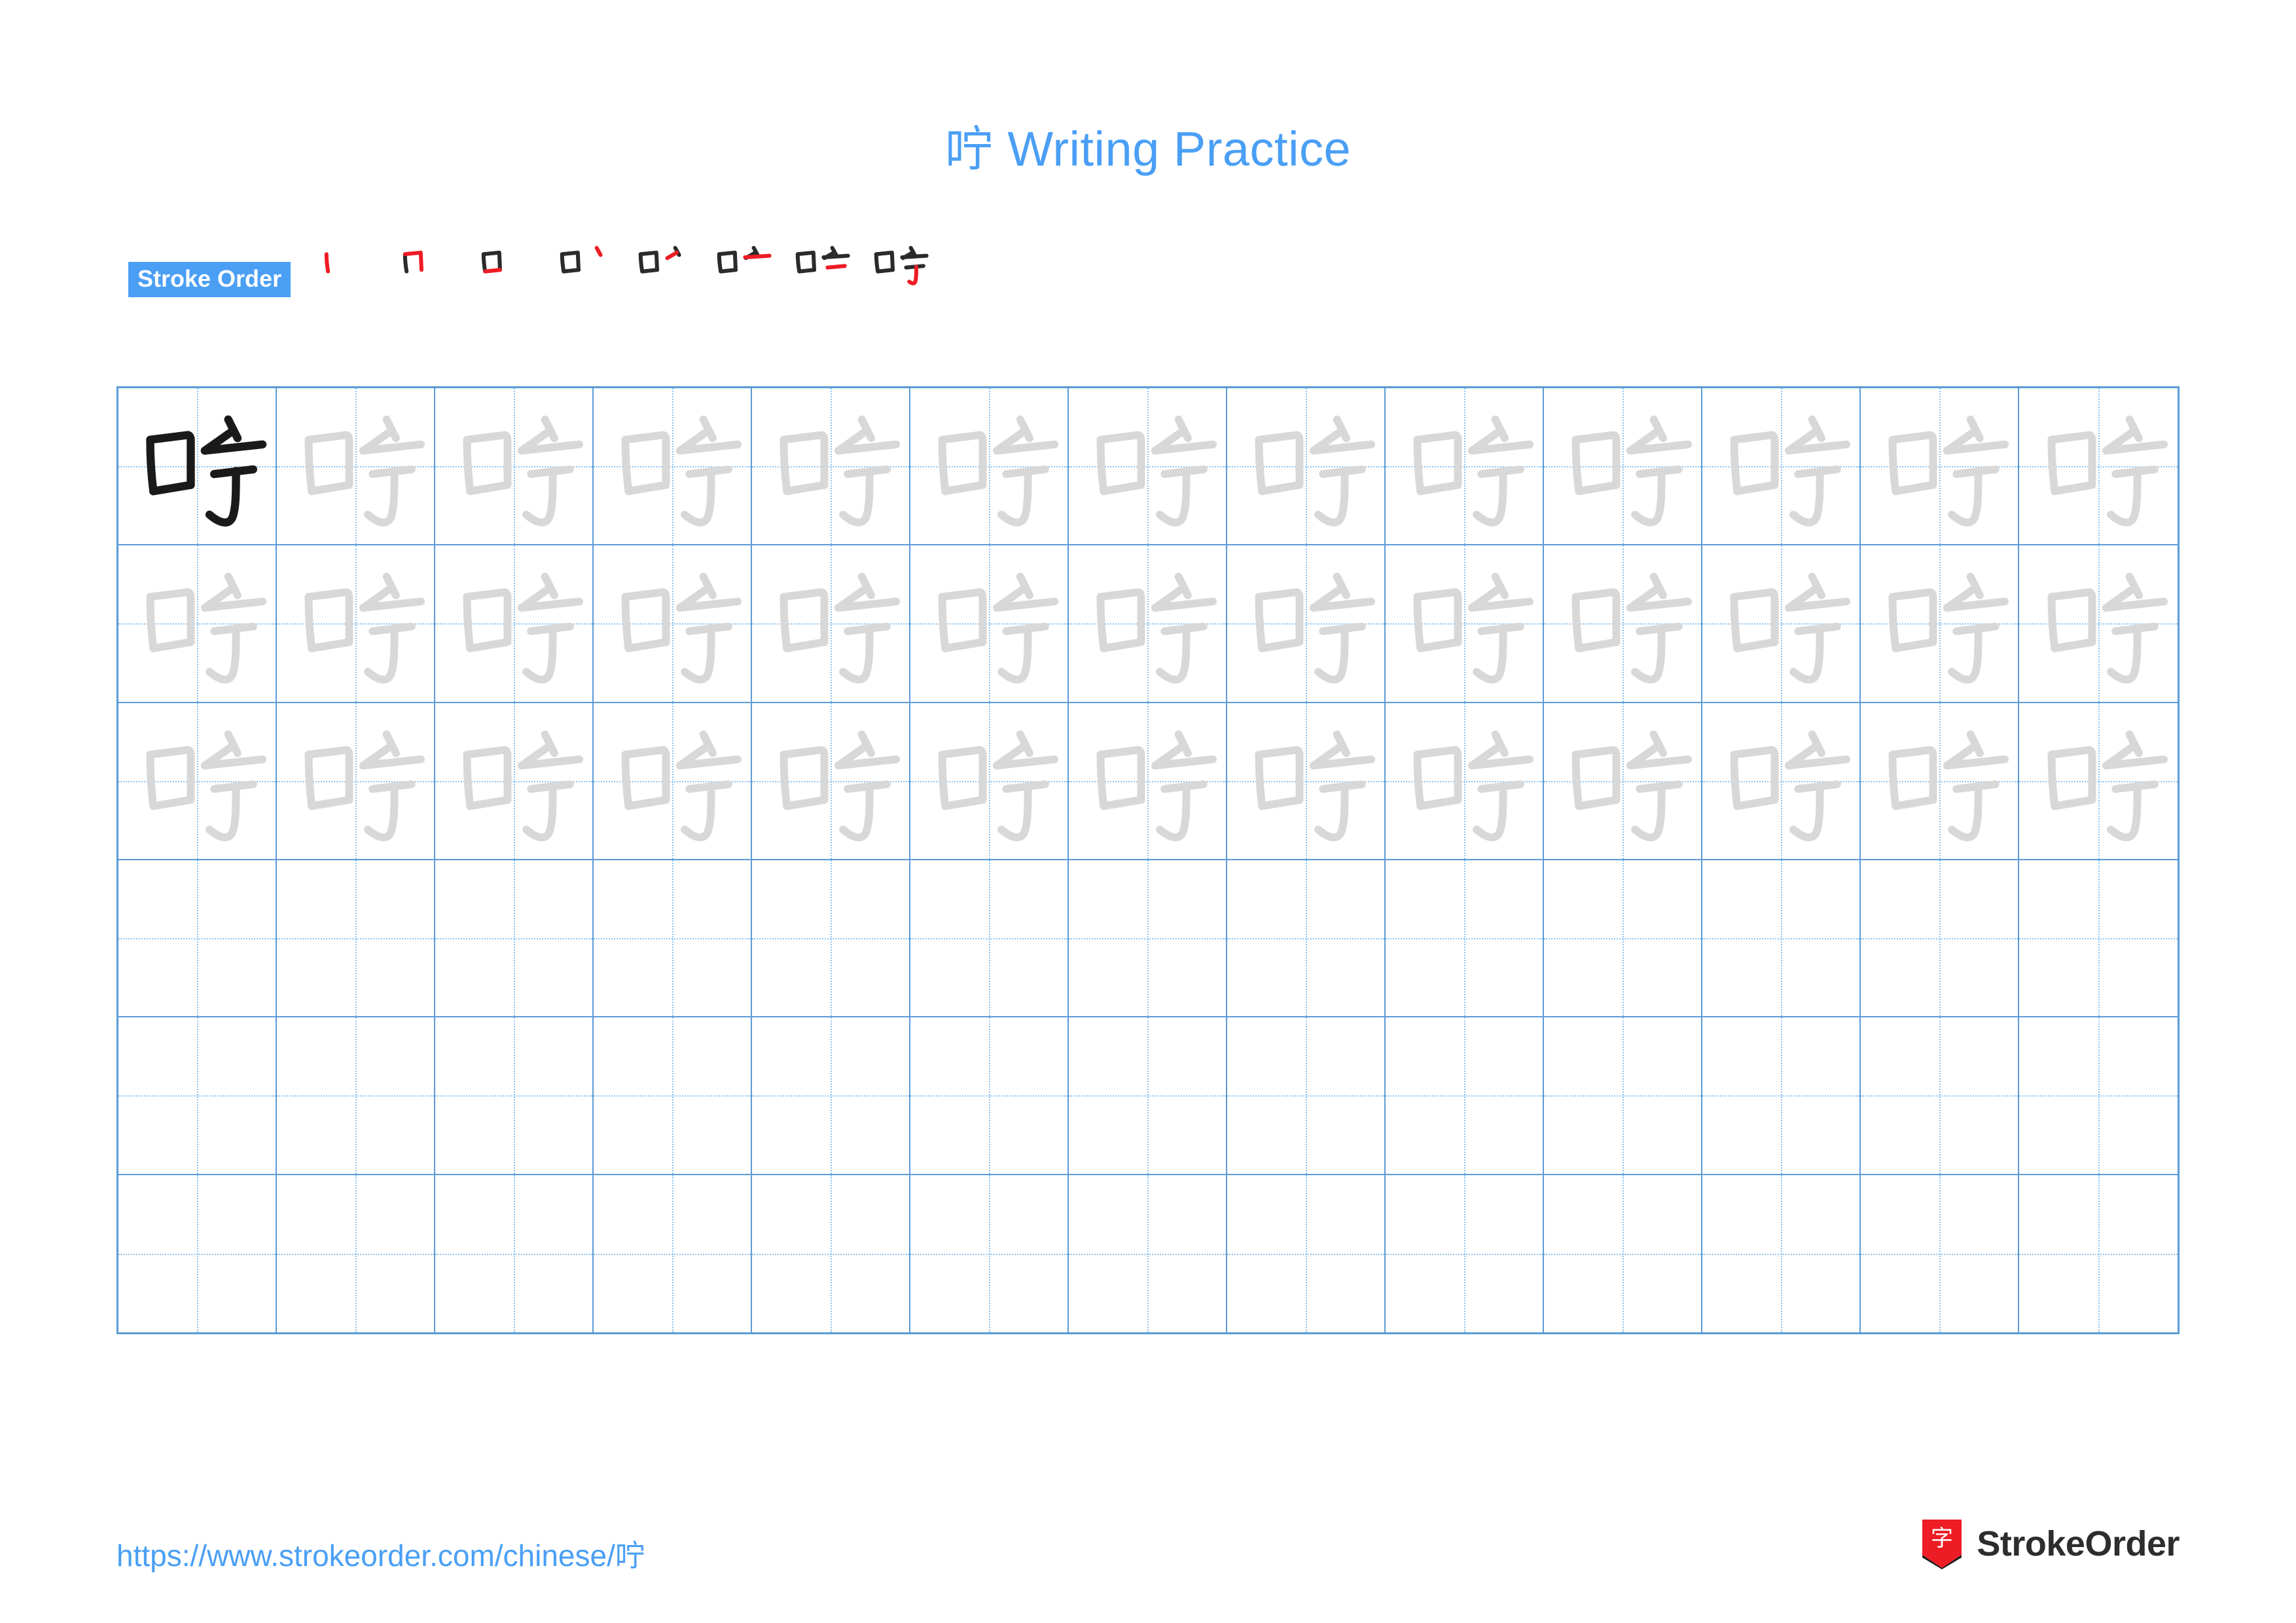 The width and height of the screenshot is (2296, 1623). I want to click on page-title: 咛 Writing Practice, so click(1148, 149).